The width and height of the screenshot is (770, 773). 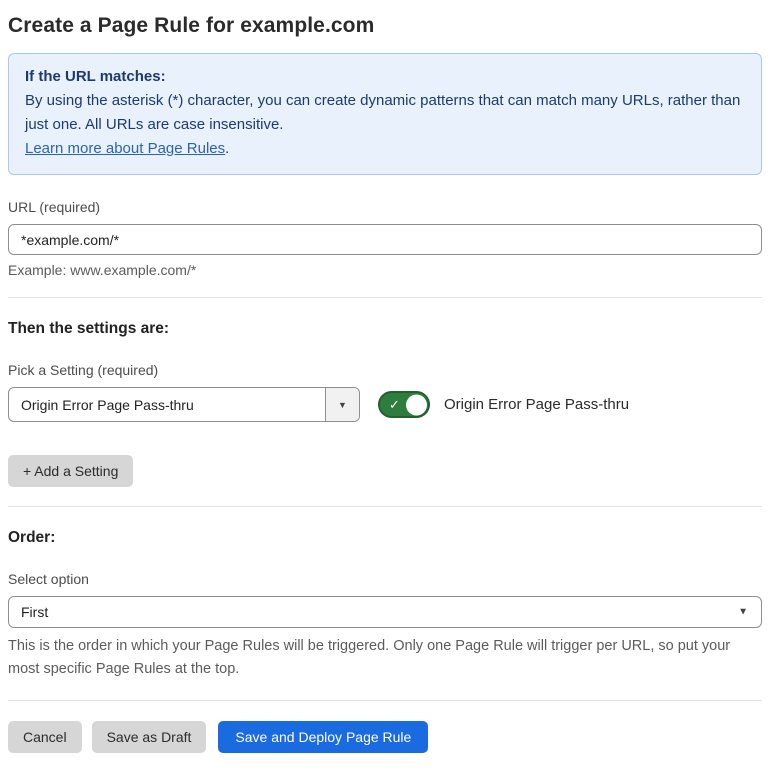 What do you see at coordinates (323, 737) in the screenshot?
I see `save-deploy-button: Save and Deploy Page Rule` at bounding box center [323, 737].